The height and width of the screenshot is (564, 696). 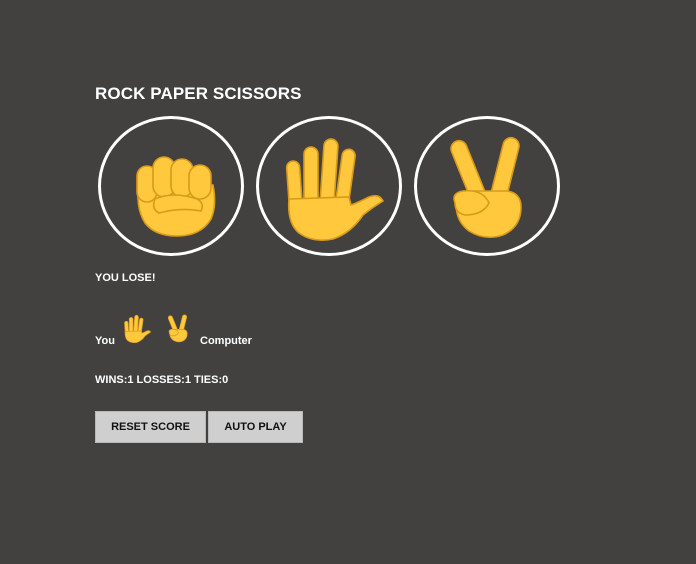 What do you see at coordinates (255, 427) in the screenshot?
I see `auto-play-button: AUTO PLAY` at bounding box center [255, 427].